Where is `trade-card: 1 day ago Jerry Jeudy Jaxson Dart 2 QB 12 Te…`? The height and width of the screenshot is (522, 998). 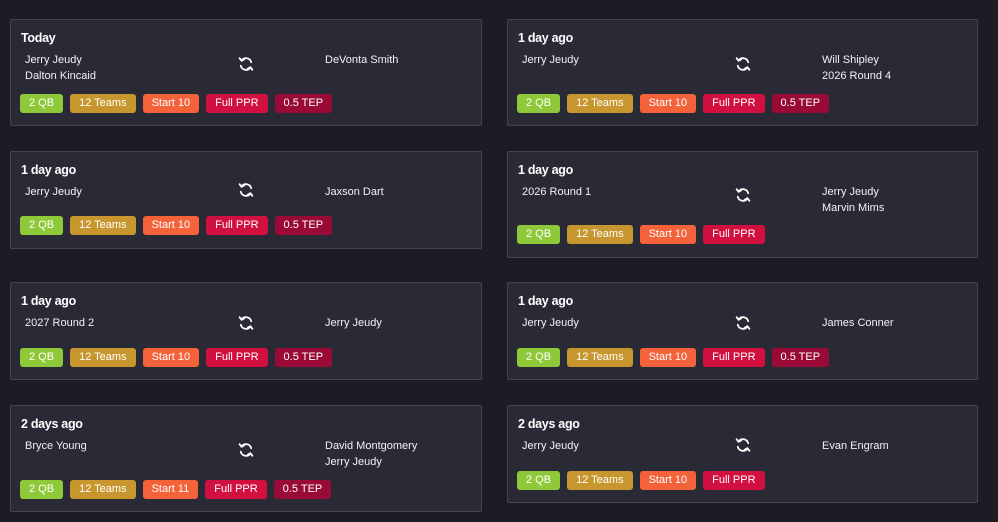 trade-card: 1 day ago Jerry Jeudy Jaxson Dart 2 QB 12 Te… is located at coordinates (246, 200).